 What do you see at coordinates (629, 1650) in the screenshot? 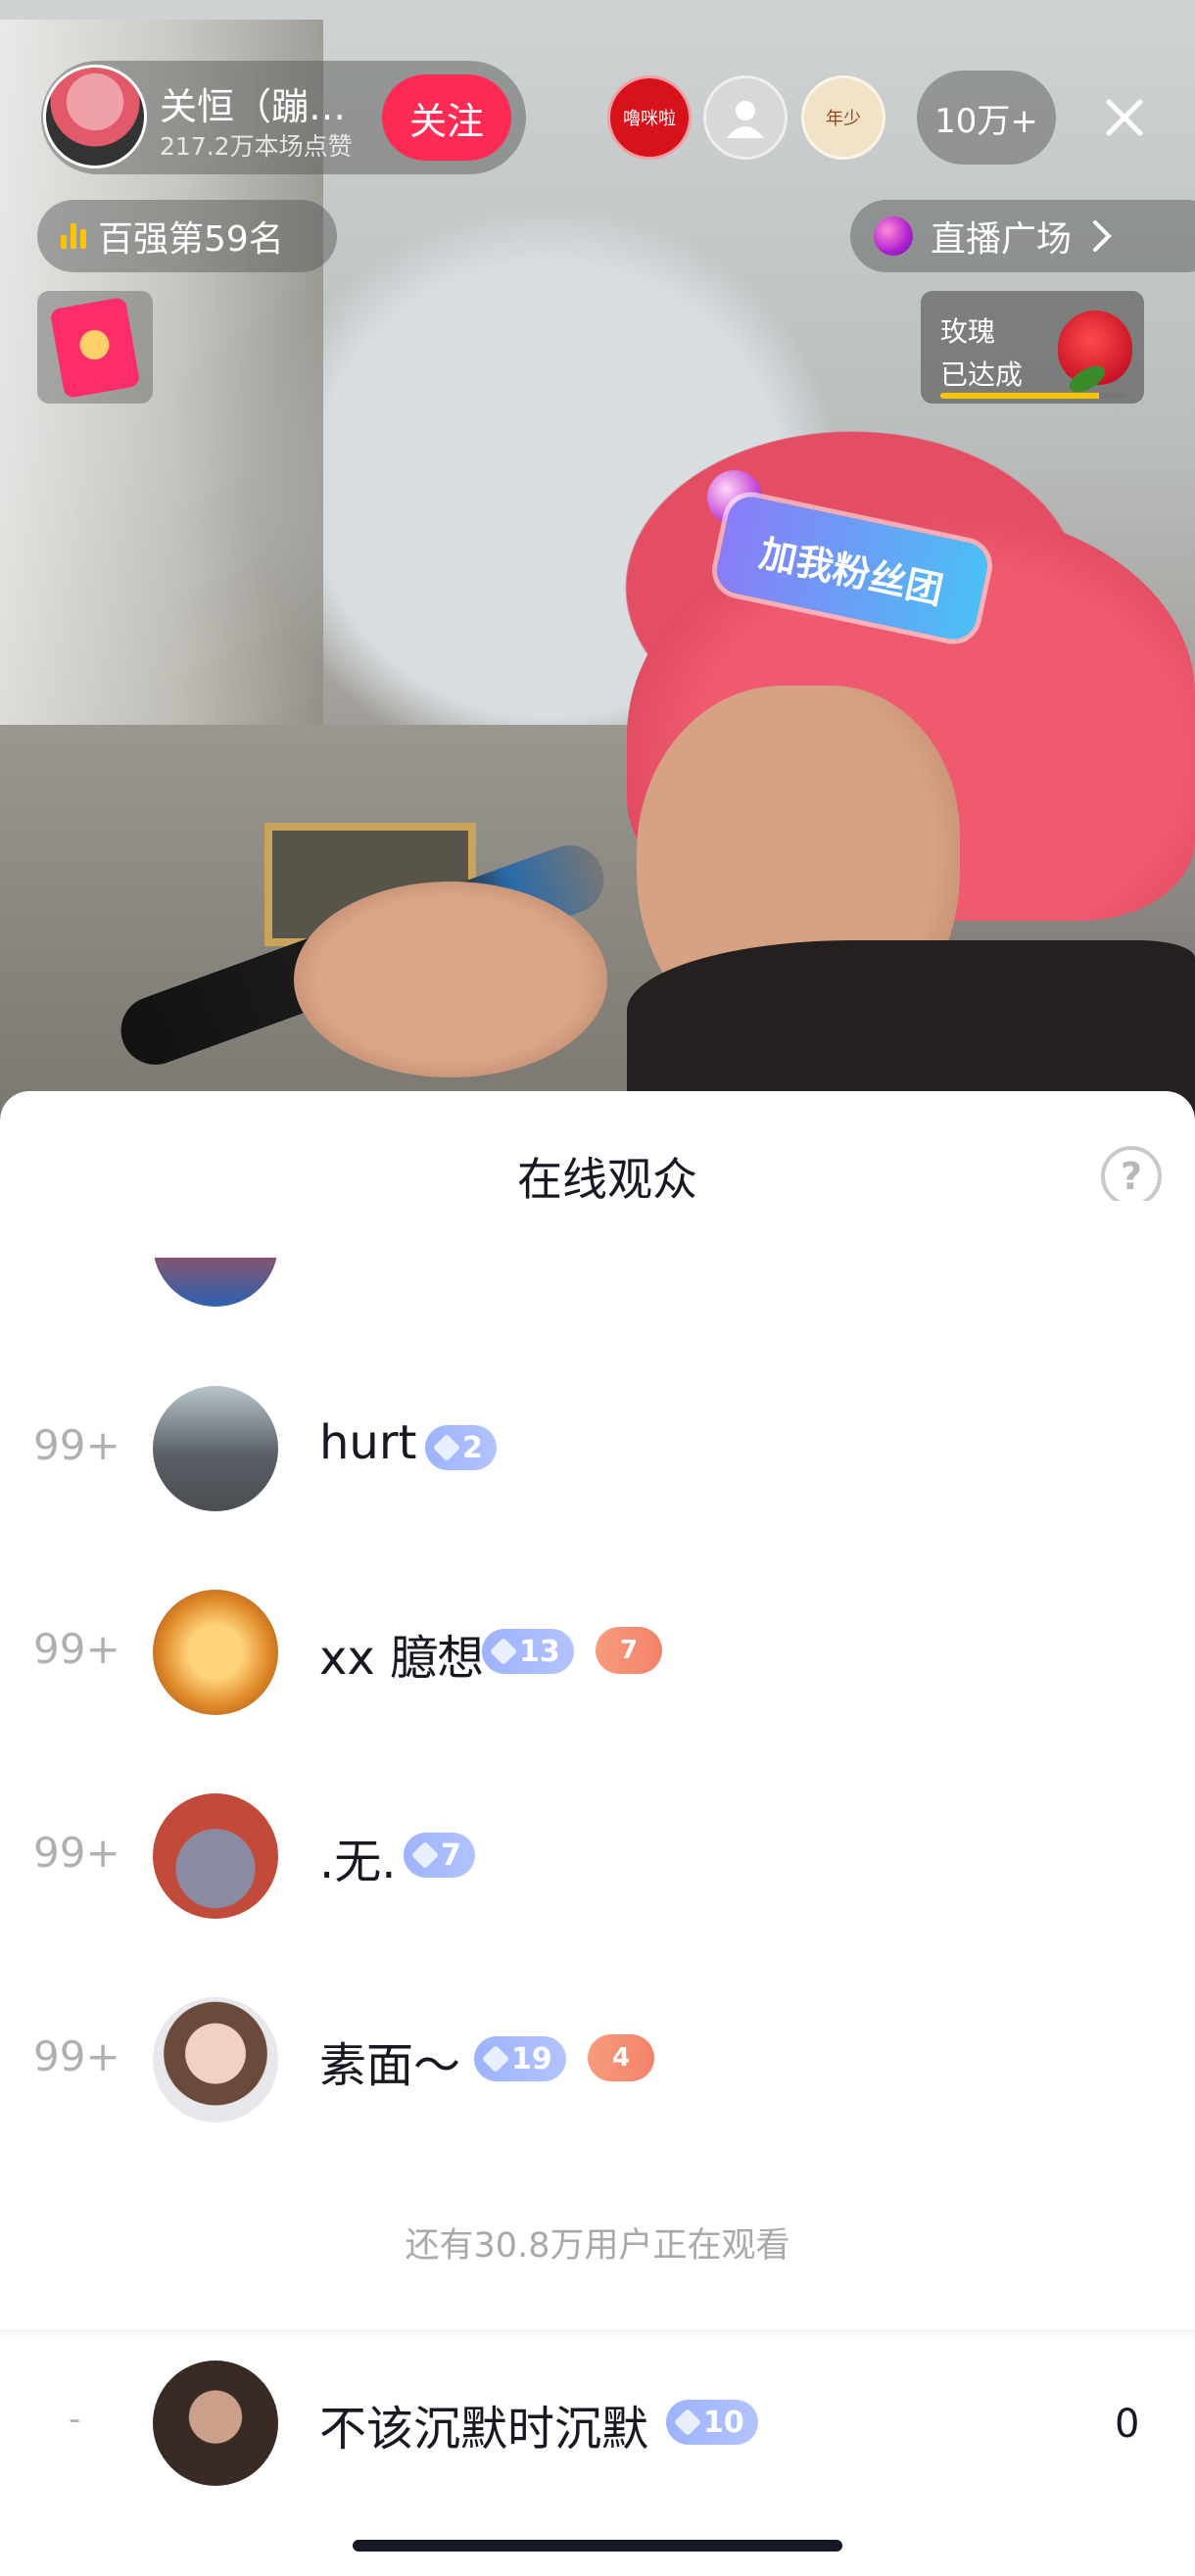
I see `fan-heart-badge: 7` at bounding box center [629, 1650].